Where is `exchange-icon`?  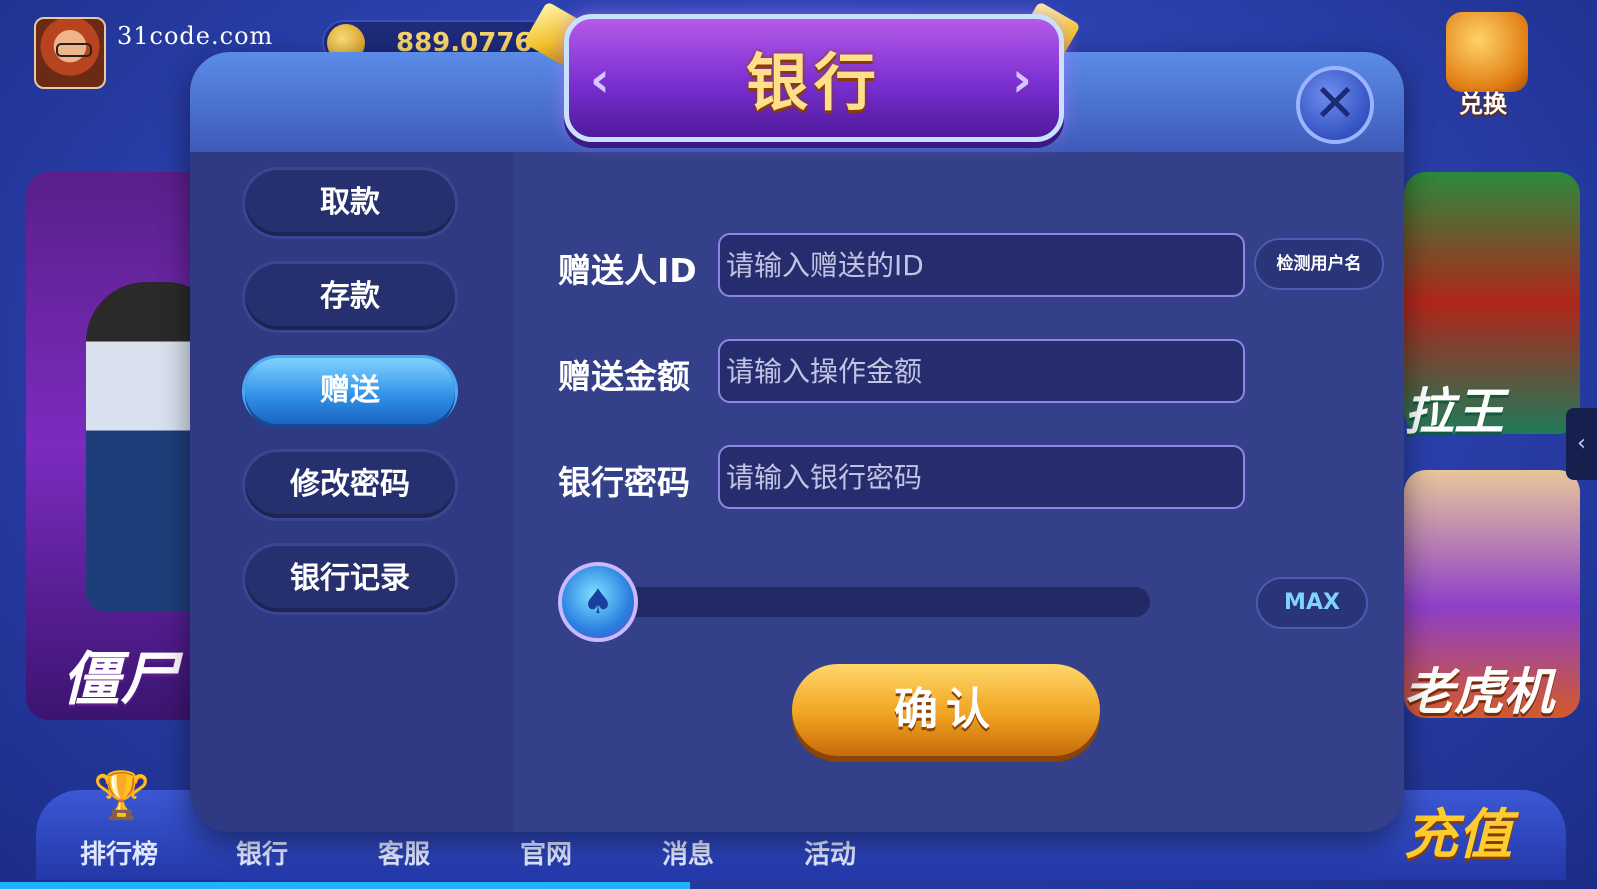 exchange-icon is located at coordinates (1487, 52).